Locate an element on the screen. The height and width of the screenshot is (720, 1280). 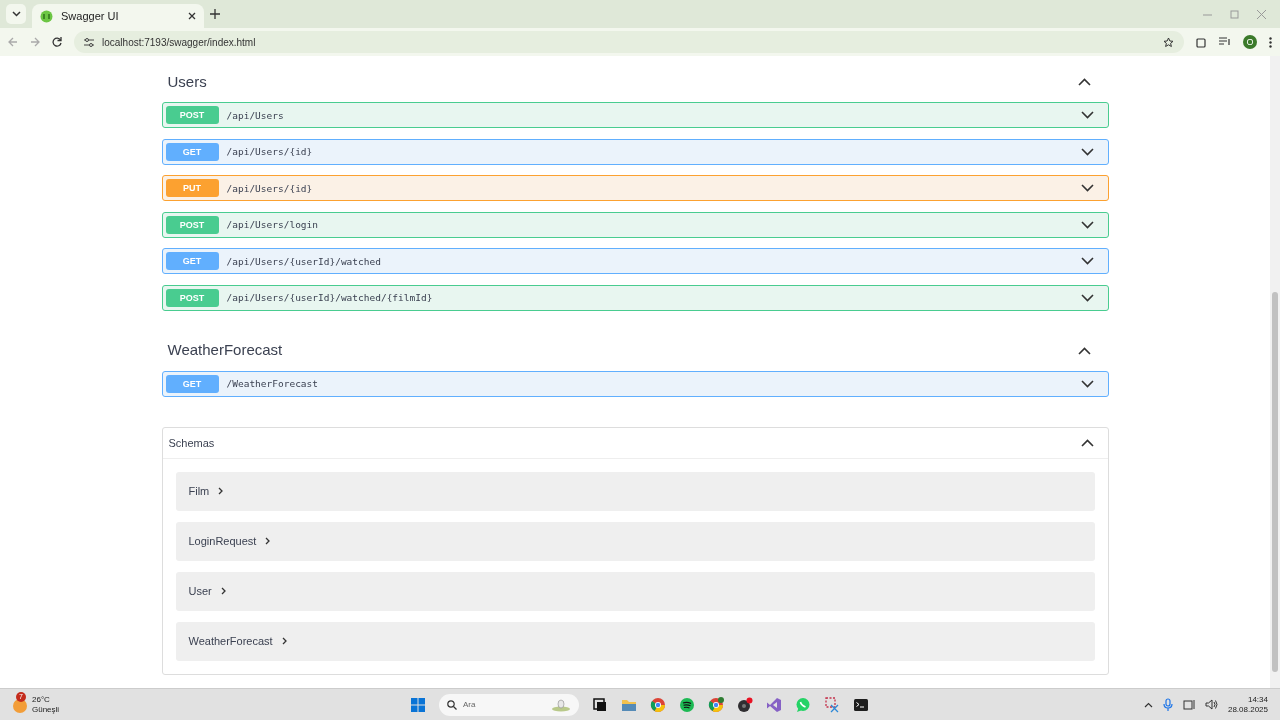
tag-heading: WeatherForecast is located at coordinates (225, 350).